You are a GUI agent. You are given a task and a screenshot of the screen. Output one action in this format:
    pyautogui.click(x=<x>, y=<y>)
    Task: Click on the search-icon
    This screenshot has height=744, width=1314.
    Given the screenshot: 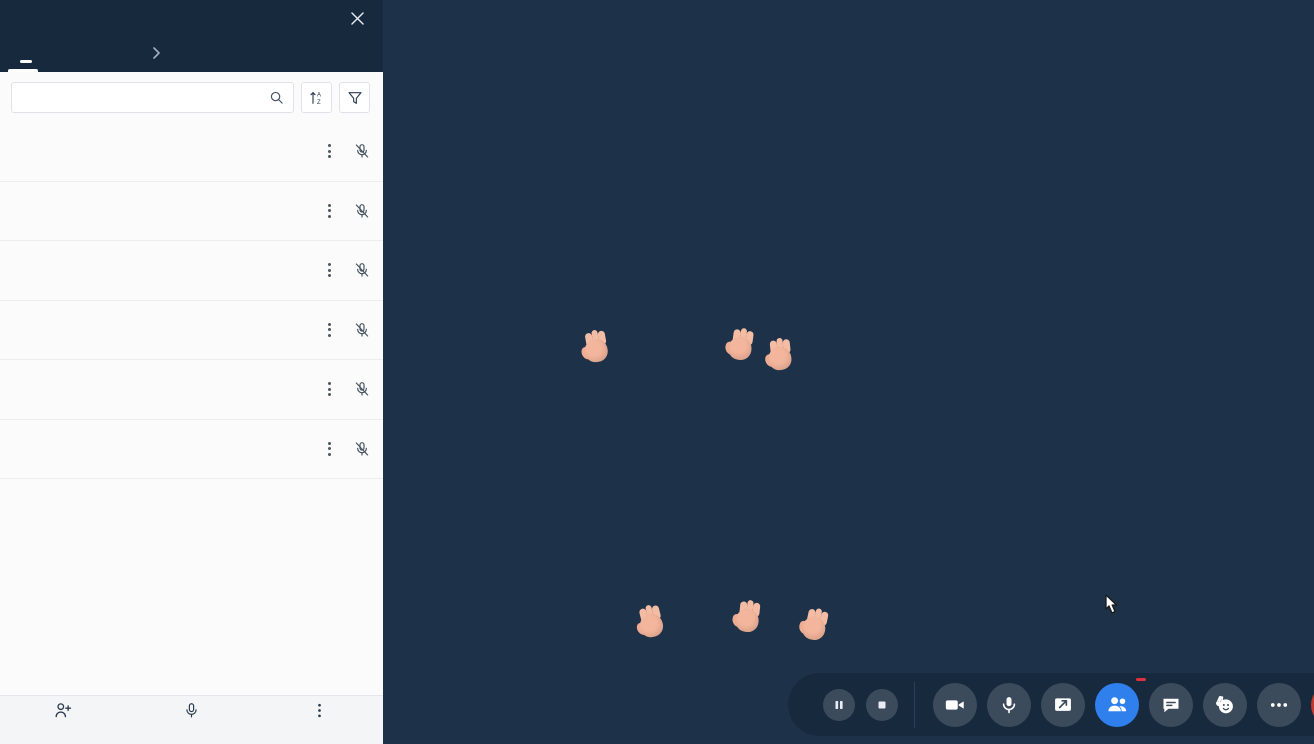 What is the action you would take?
    pyautogui.click(x=276, y=97)
    